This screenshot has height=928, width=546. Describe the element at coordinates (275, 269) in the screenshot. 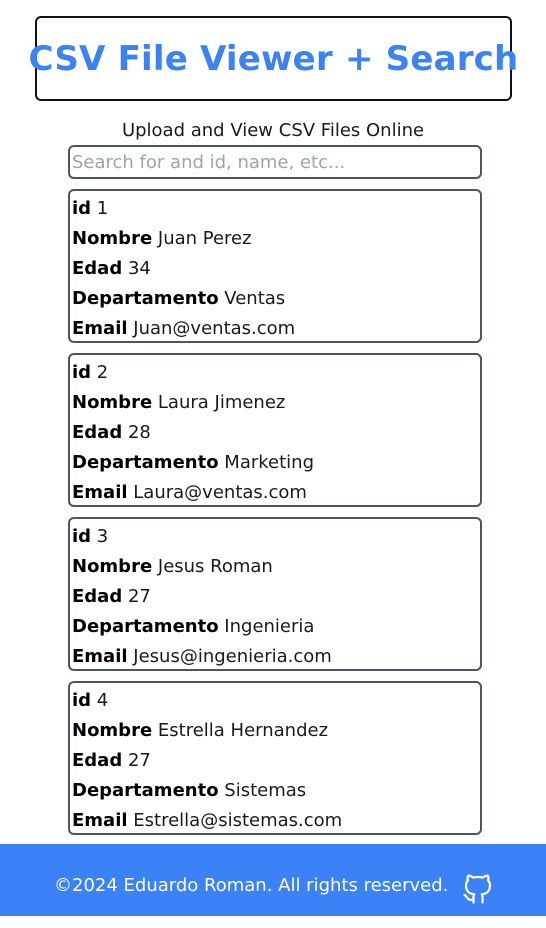

I see `record-field-edad: Edad 34` at that location.